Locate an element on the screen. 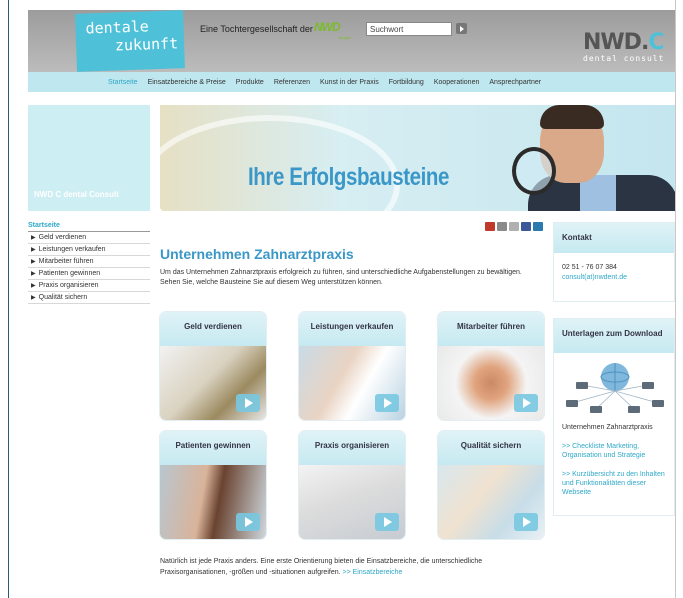  subnav-item-label: Patienten gewinnen is located at coordinates (69, 273).